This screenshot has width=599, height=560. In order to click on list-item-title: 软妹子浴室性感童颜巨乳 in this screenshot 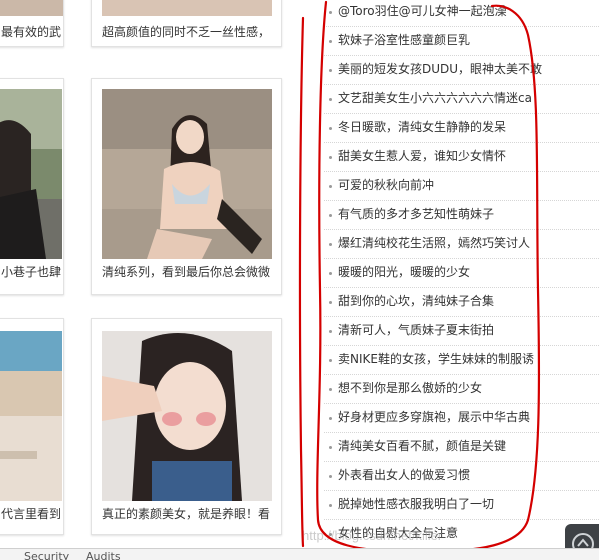, I will do `click(404, 40)`.